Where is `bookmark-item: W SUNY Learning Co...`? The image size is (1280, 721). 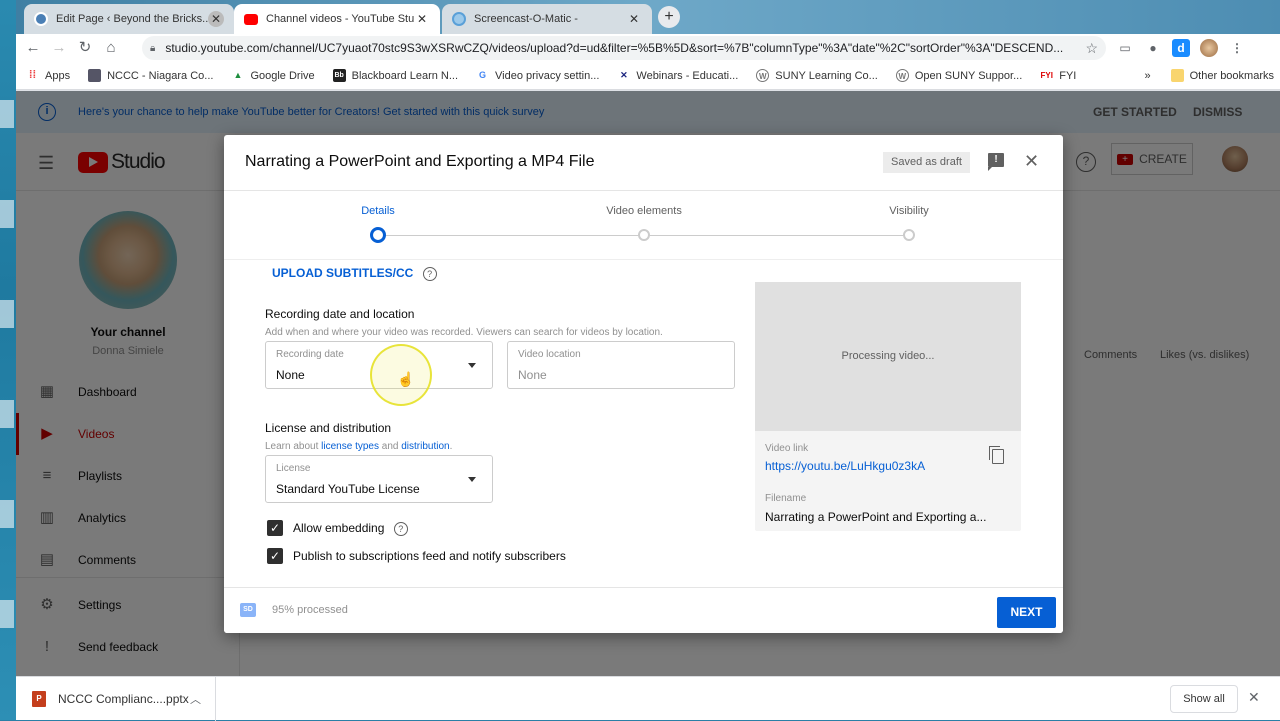
bookmark-item: W SUNY Learning Co... is located at coordinates (817, 75).